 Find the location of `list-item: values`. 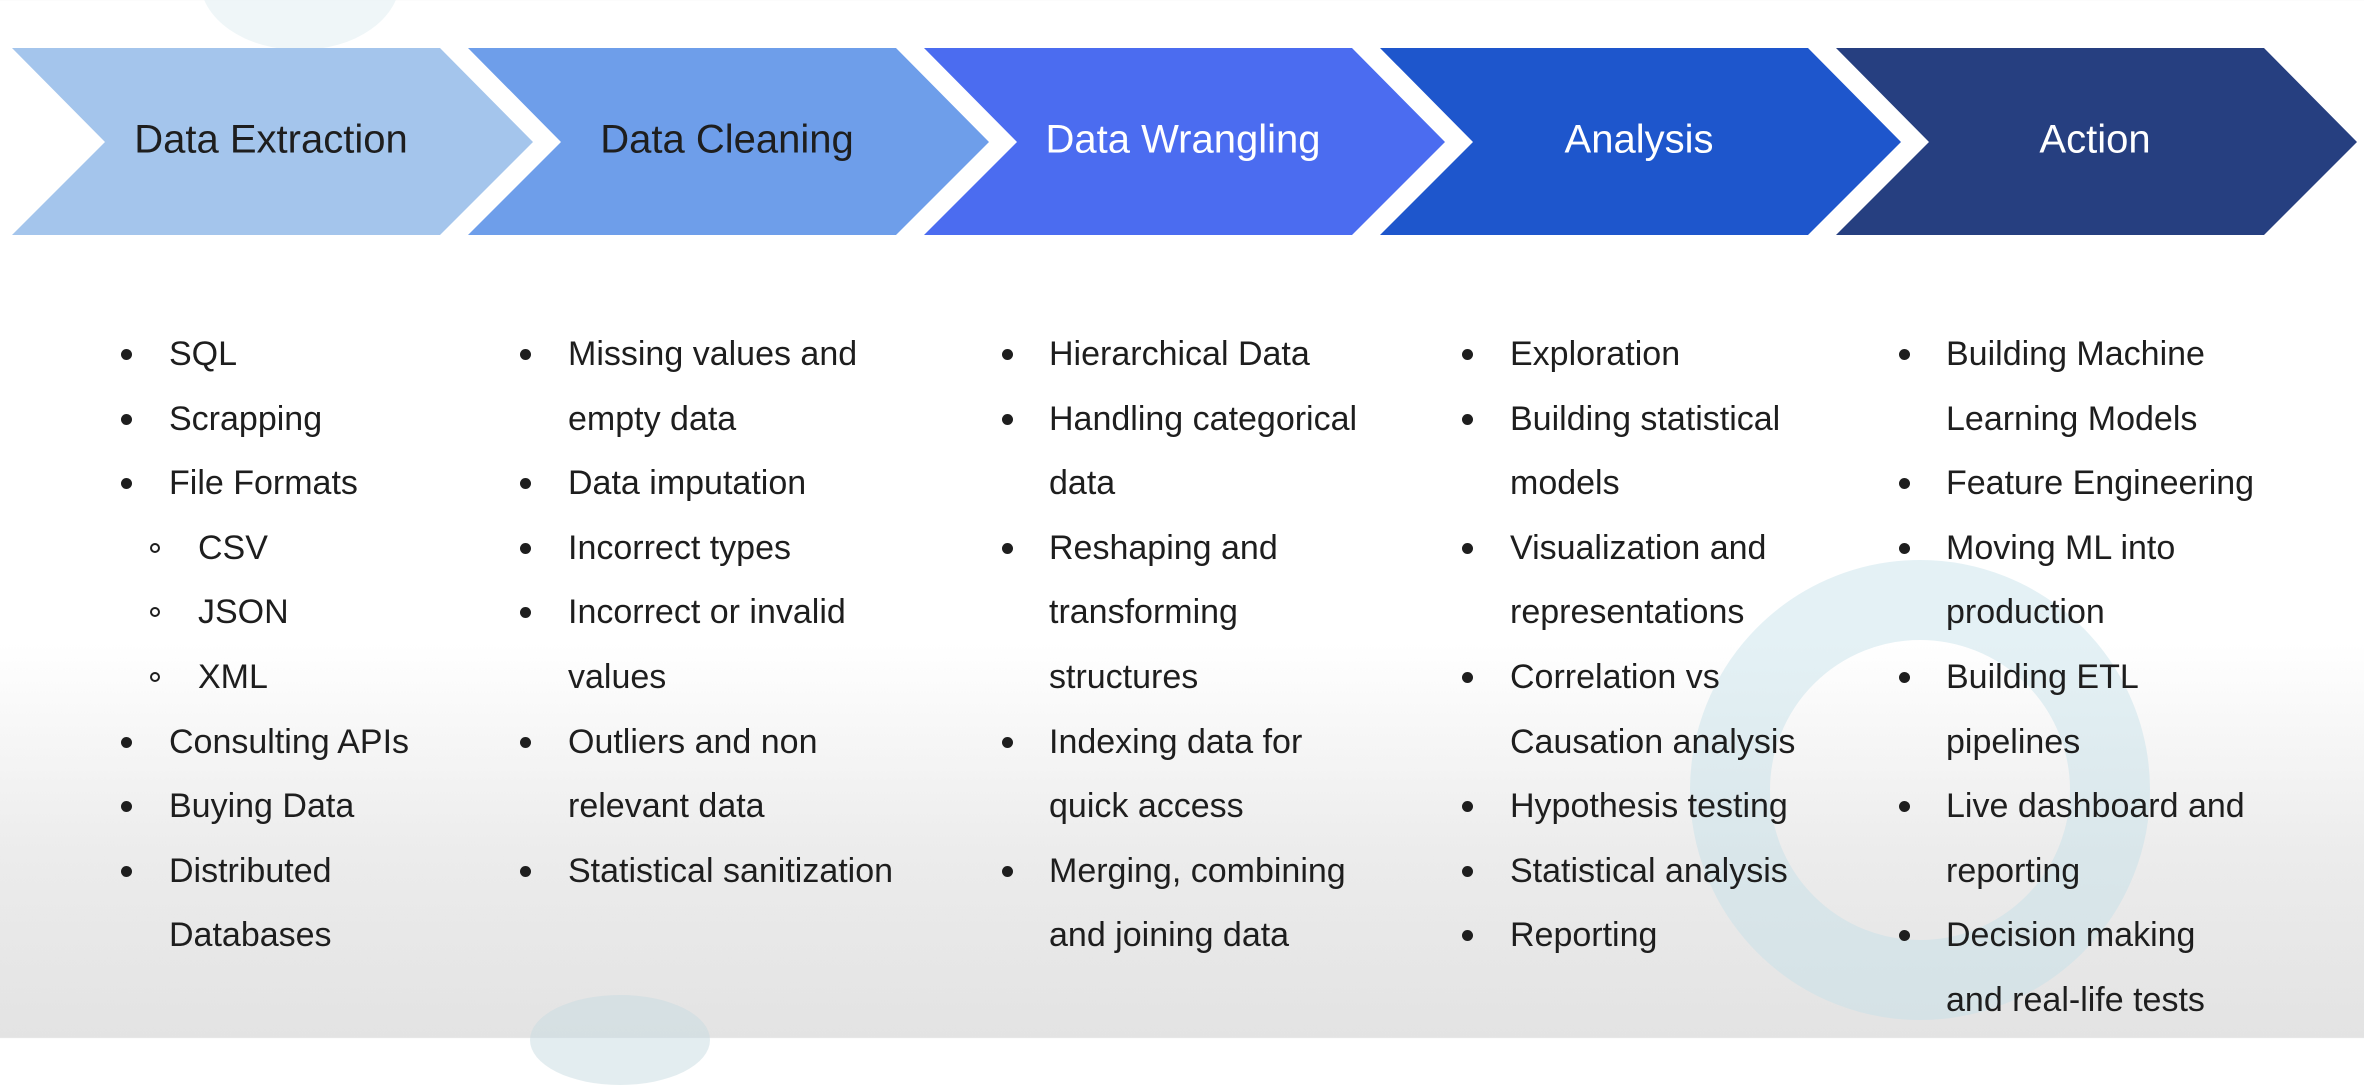

list-item: values is located at coordinates (617, 676).